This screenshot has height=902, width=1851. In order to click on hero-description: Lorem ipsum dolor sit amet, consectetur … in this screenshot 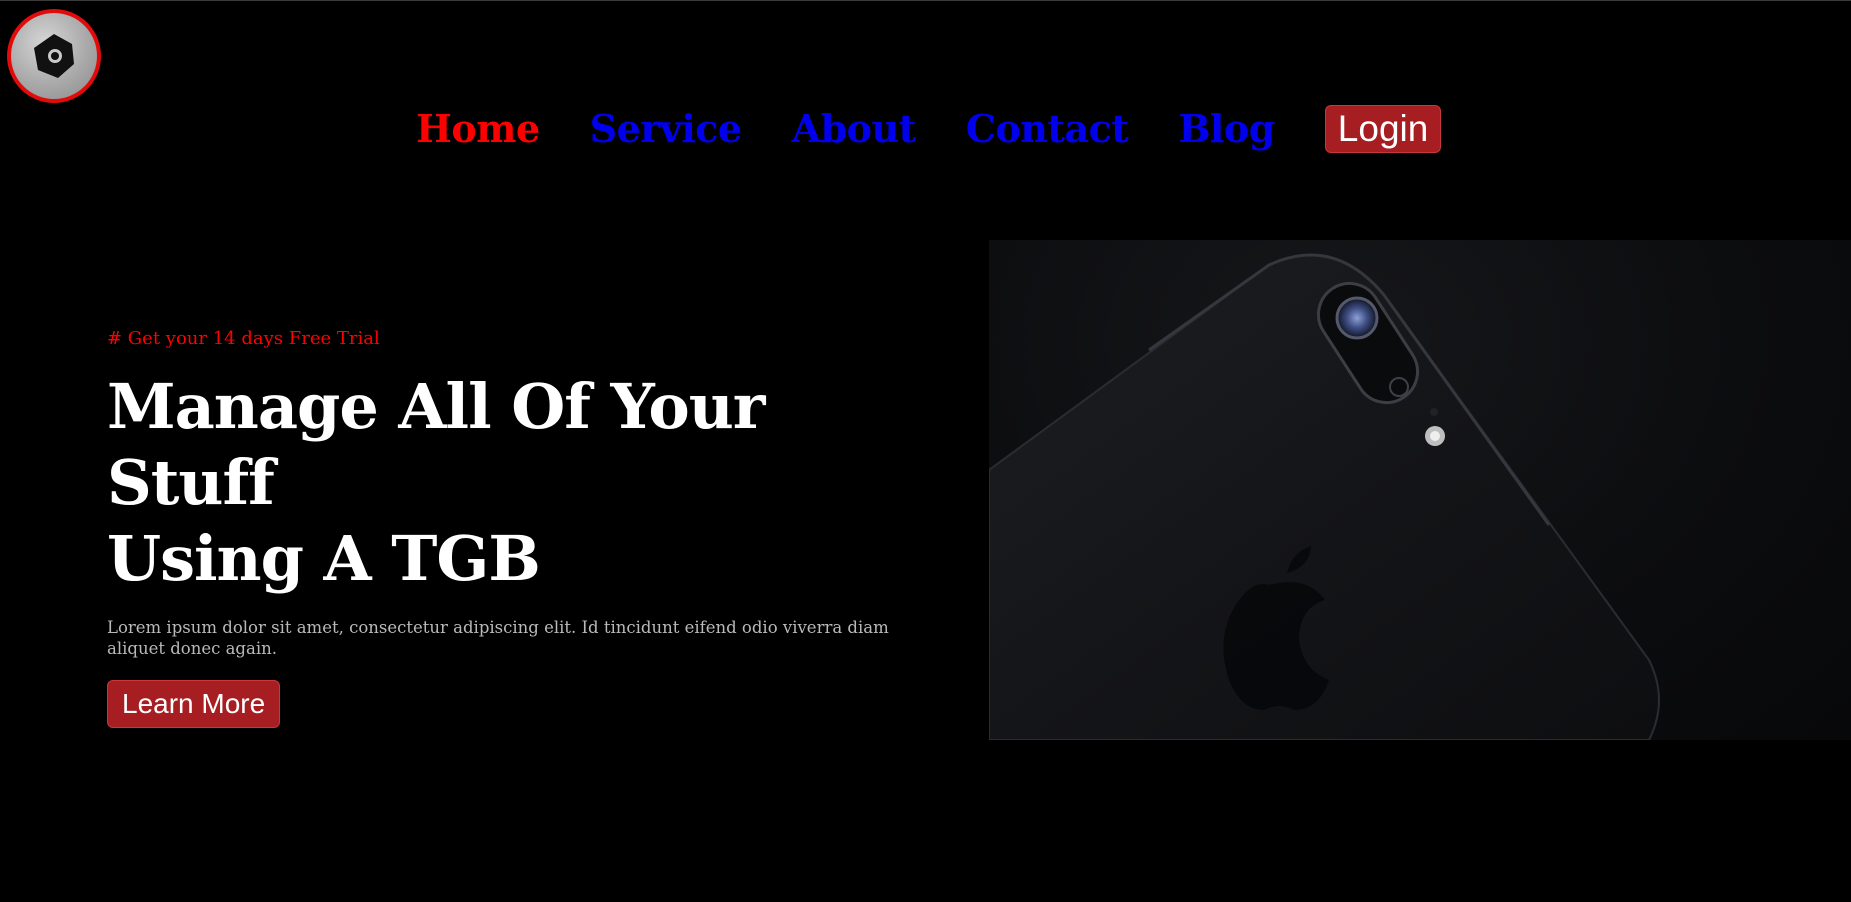, I will do `click(498, 638)`.